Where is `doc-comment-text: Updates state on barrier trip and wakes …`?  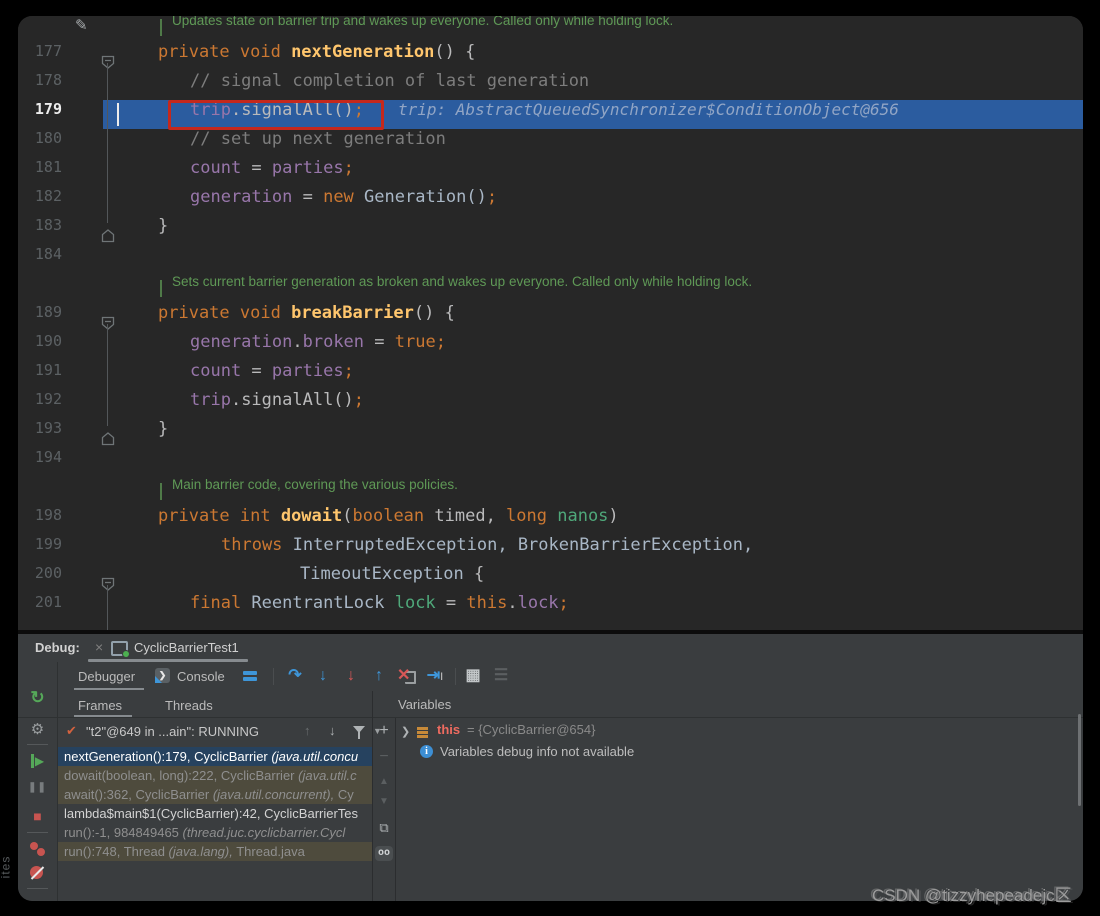 doc-comment-text: Updates state on barrier trip and wakes … is located at coordinates (423, 22).